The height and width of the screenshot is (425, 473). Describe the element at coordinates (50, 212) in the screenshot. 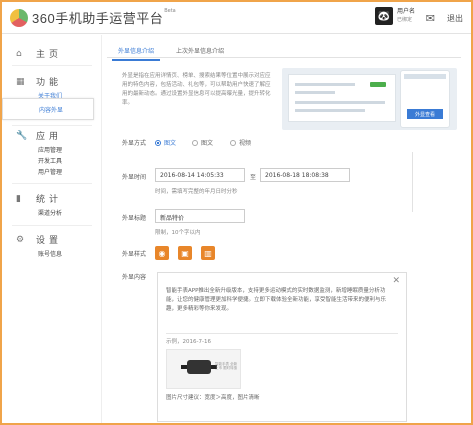

I see `sidebar-item-channel: 渠道分析` at that location.